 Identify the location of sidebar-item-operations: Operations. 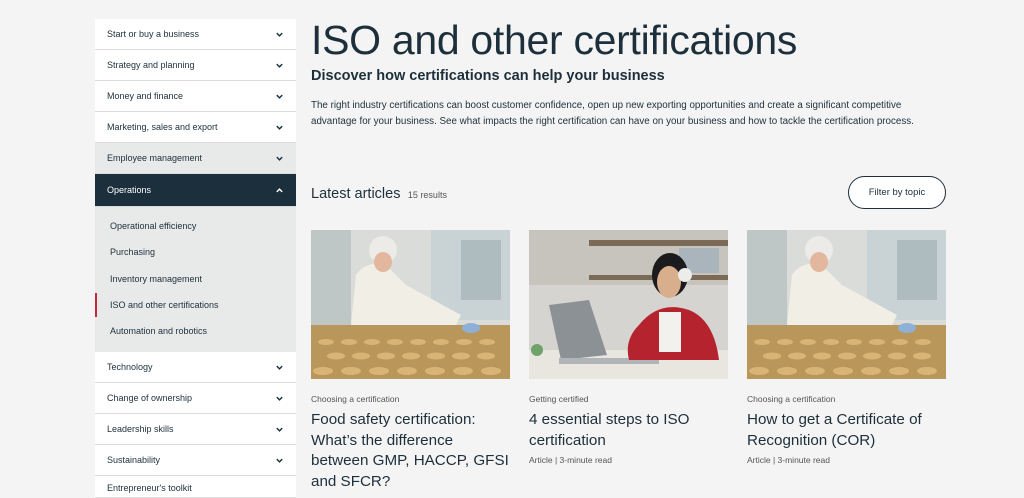
(195, 190).